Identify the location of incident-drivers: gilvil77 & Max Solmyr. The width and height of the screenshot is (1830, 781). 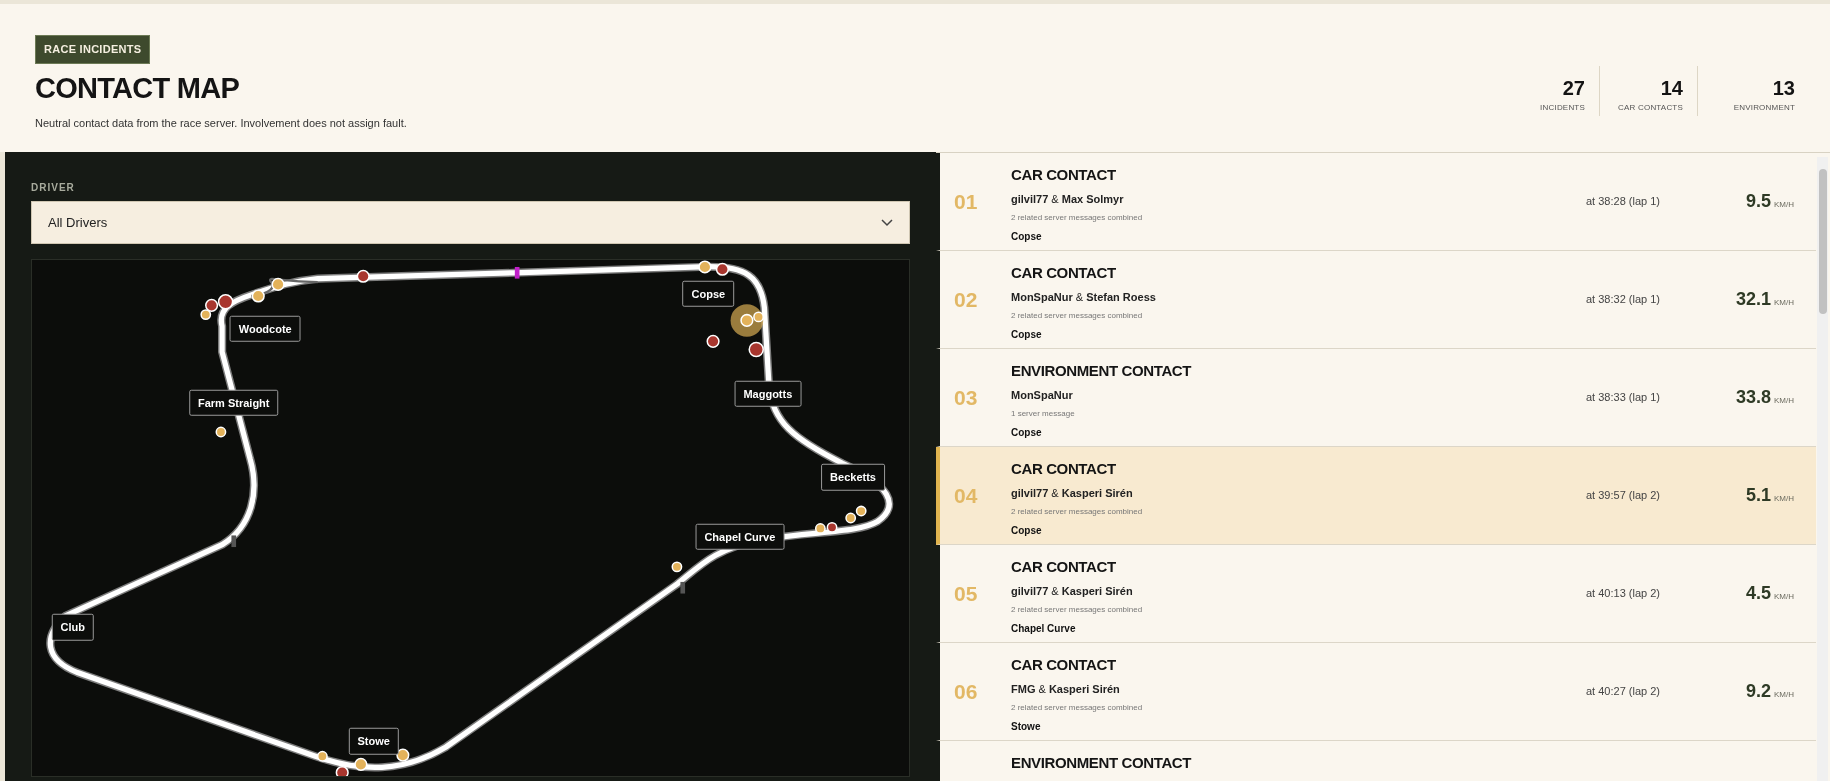
(1068, 199).